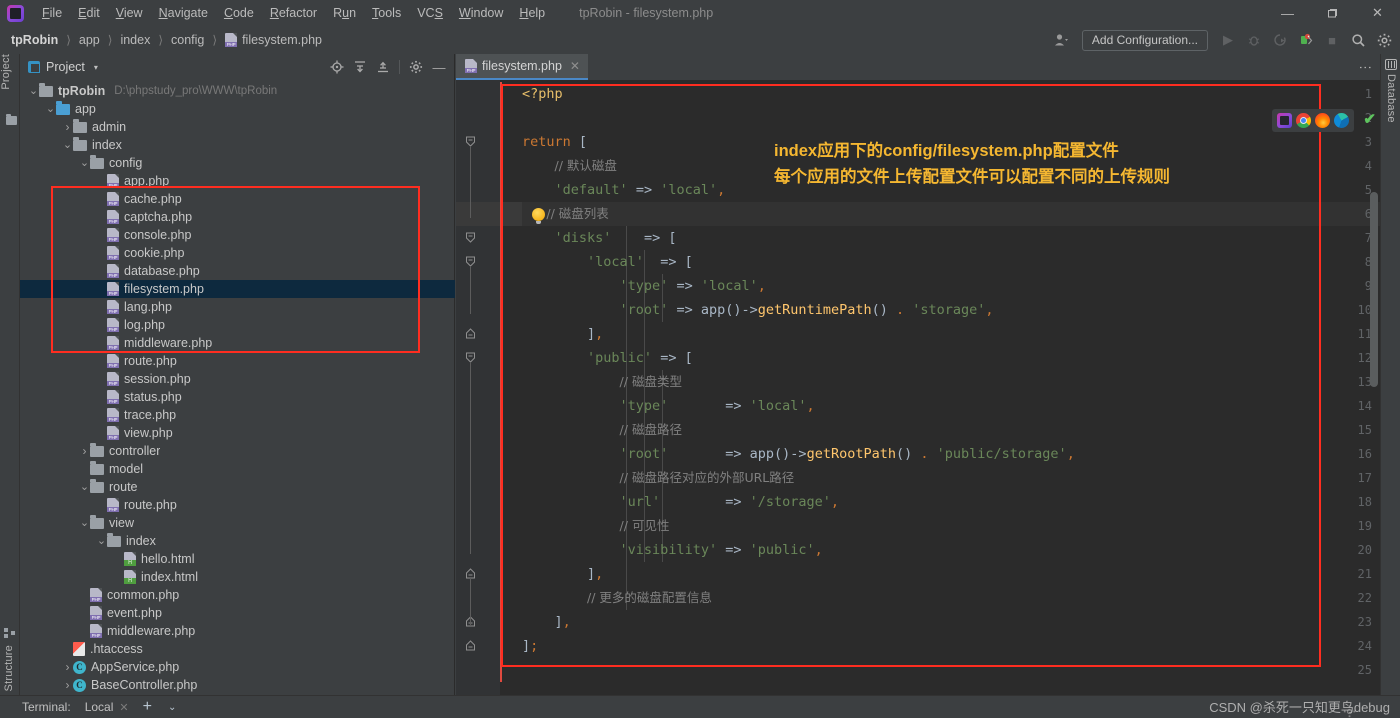  I want to click on tree-folder-route: ⌄ route, so click(237, 487).